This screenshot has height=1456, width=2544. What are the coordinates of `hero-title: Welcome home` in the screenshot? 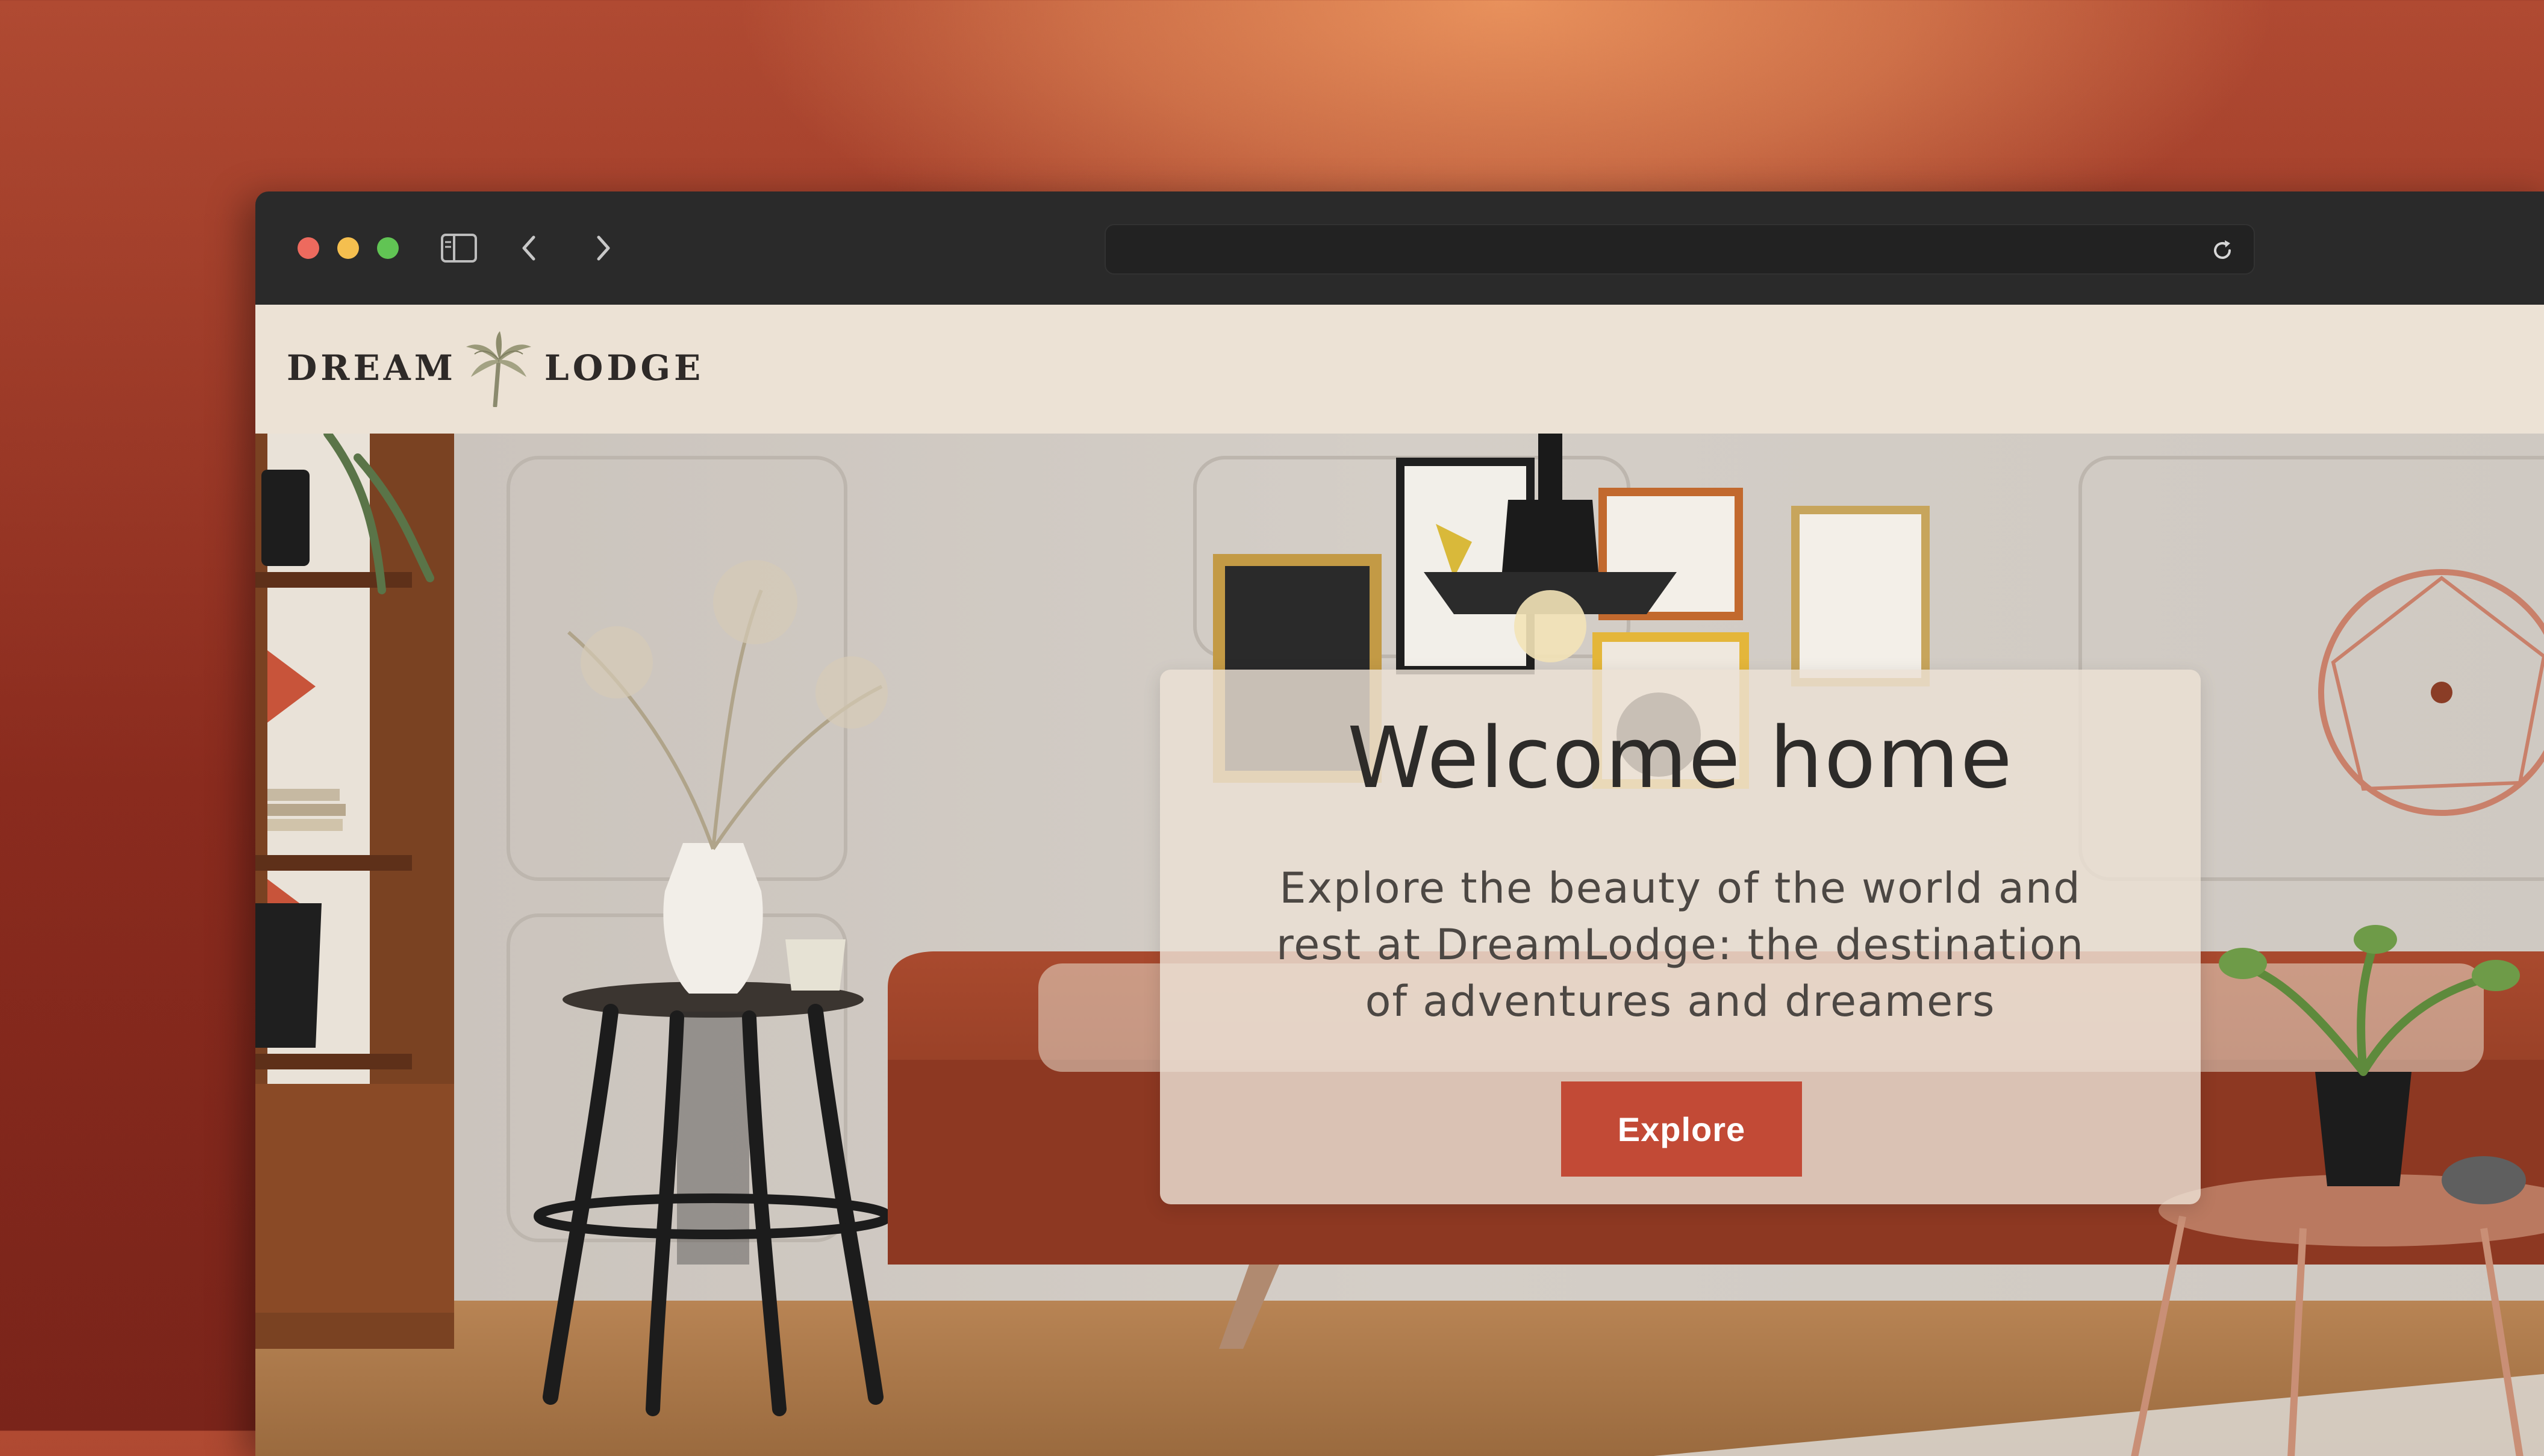 It's located at (1680, 758).